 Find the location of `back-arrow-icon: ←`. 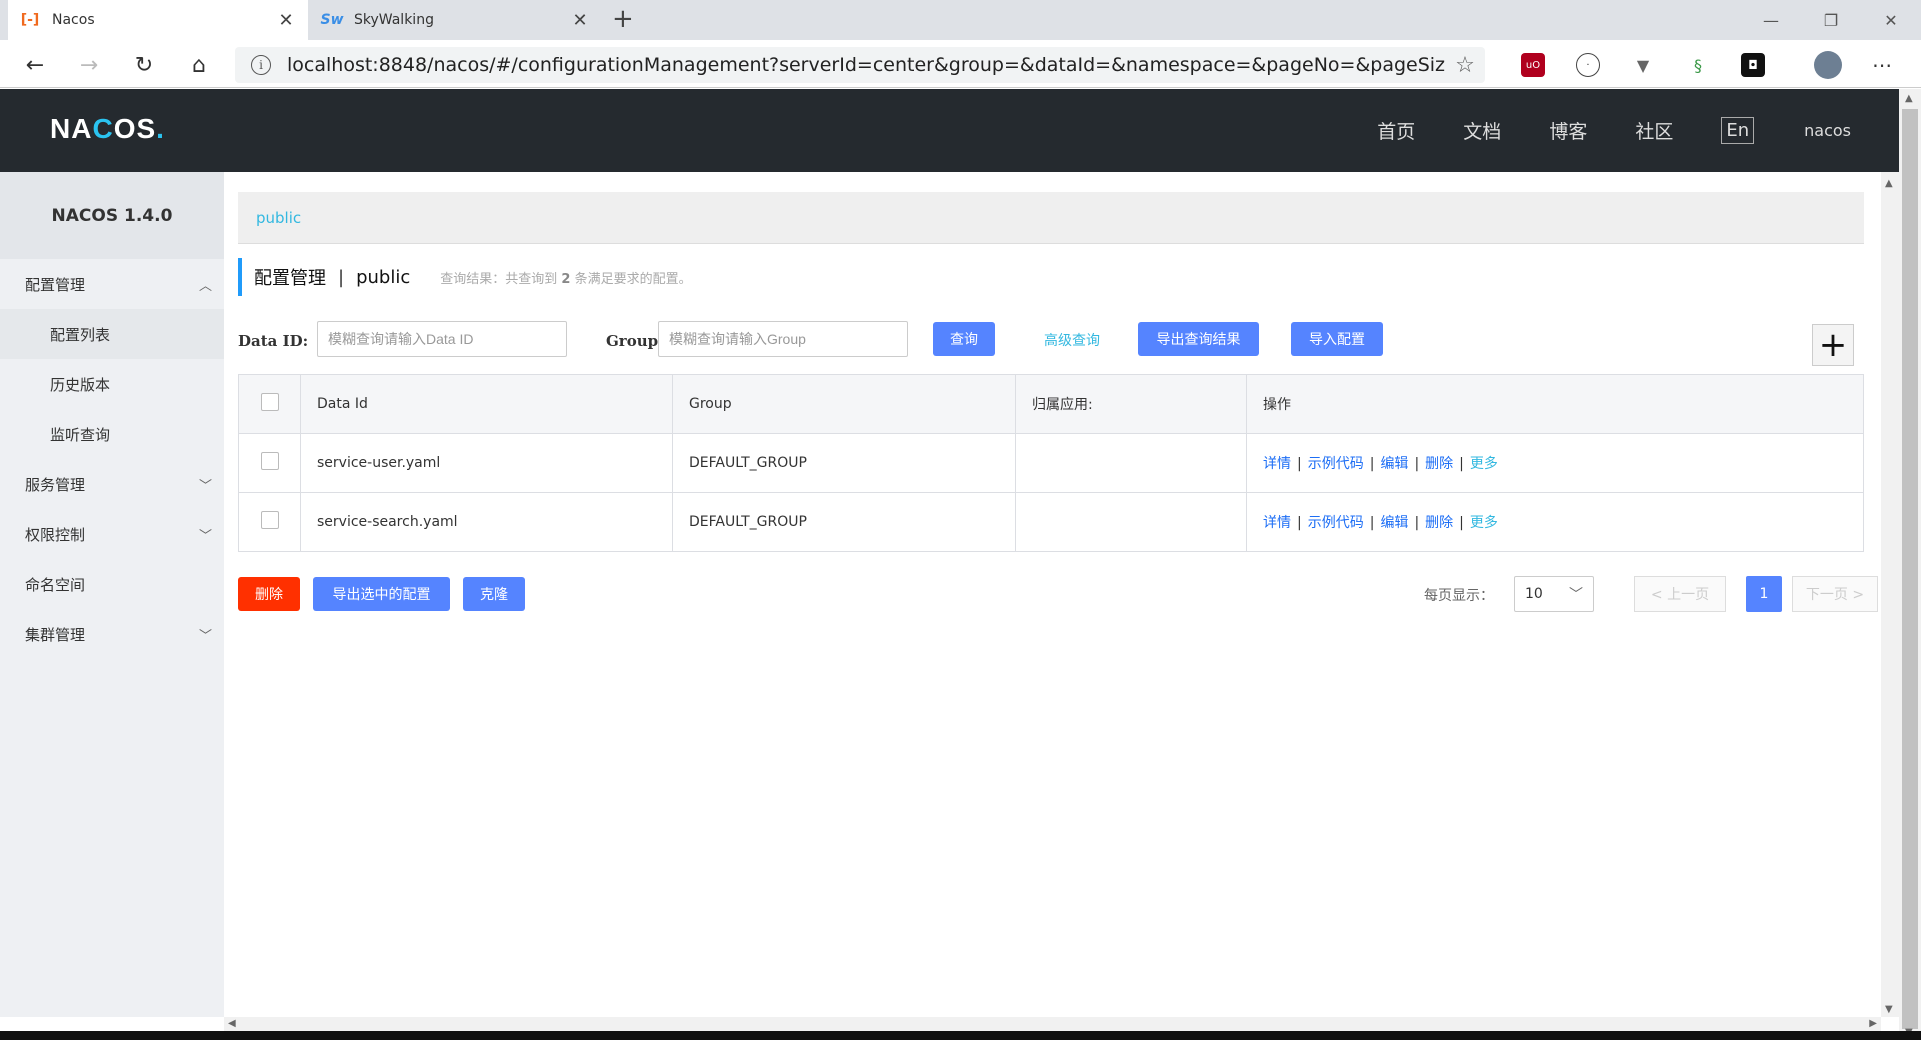

back-arrow-icon: ← is located at coordinates (35, 65).